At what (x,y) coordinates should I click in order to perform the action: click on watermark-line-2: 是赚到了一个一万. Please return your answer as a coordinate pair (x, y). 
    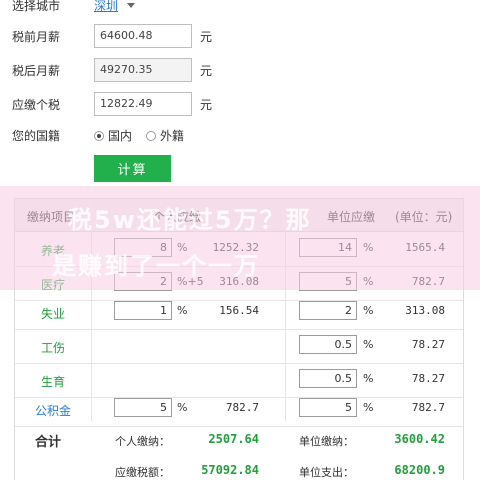
    Looking at the image, I should click on (156, 266).